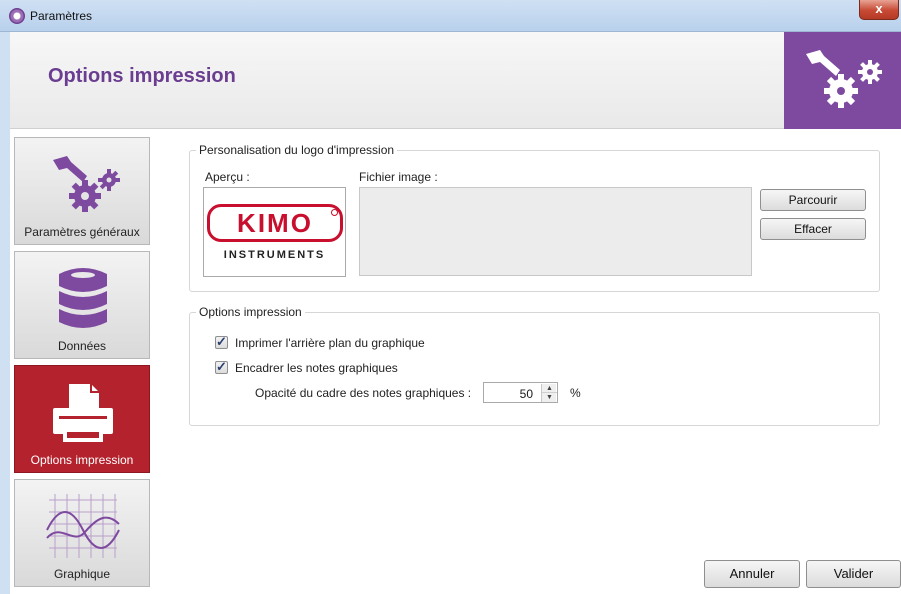 This screenshot has height=594, width=901. Describe the element at coordinates (5, 313) in the screenshot. I see `window-frame` at that location.